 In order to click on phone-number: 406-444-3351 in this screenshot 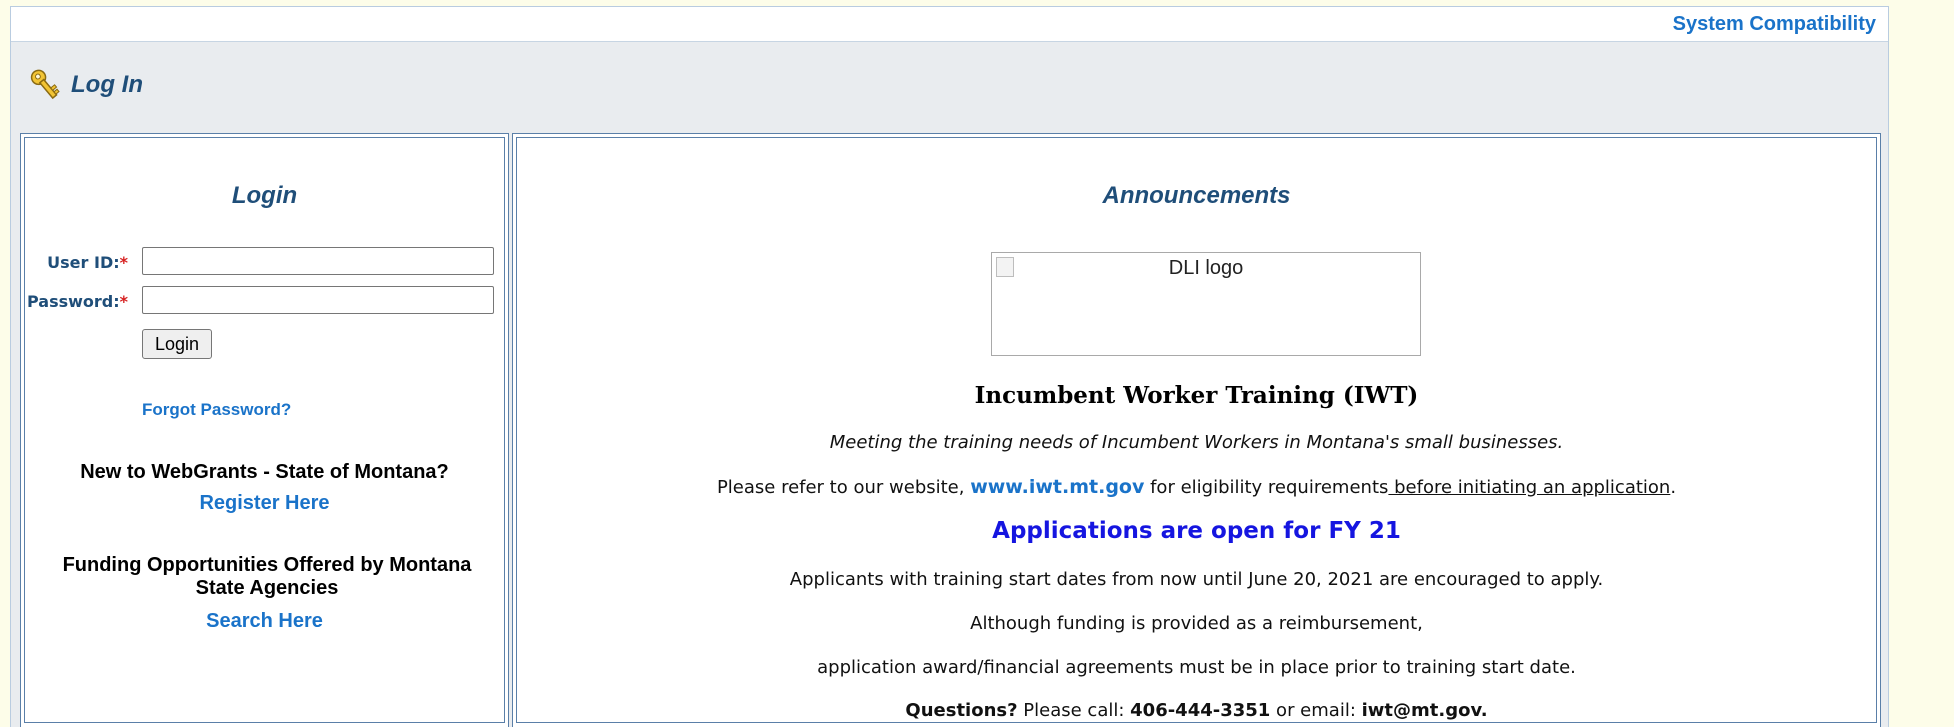, I will do `click(1200, 710)`.